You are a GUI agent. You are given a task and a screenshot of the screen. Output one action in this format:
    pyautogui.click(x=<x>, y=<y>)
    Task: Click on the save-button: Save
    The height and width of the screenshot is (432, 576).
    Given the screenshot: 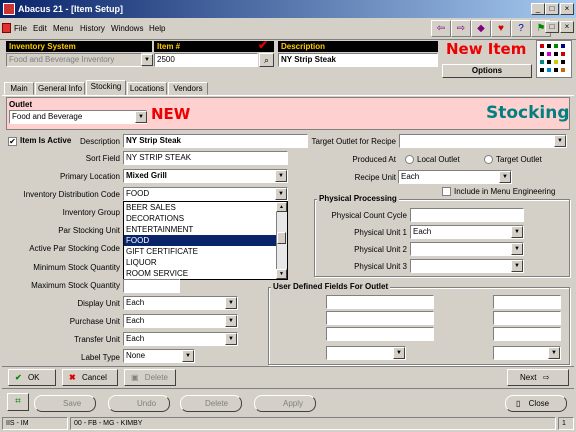 What is the action you would take?
    pyautogui.click(x=65, y=403)
    